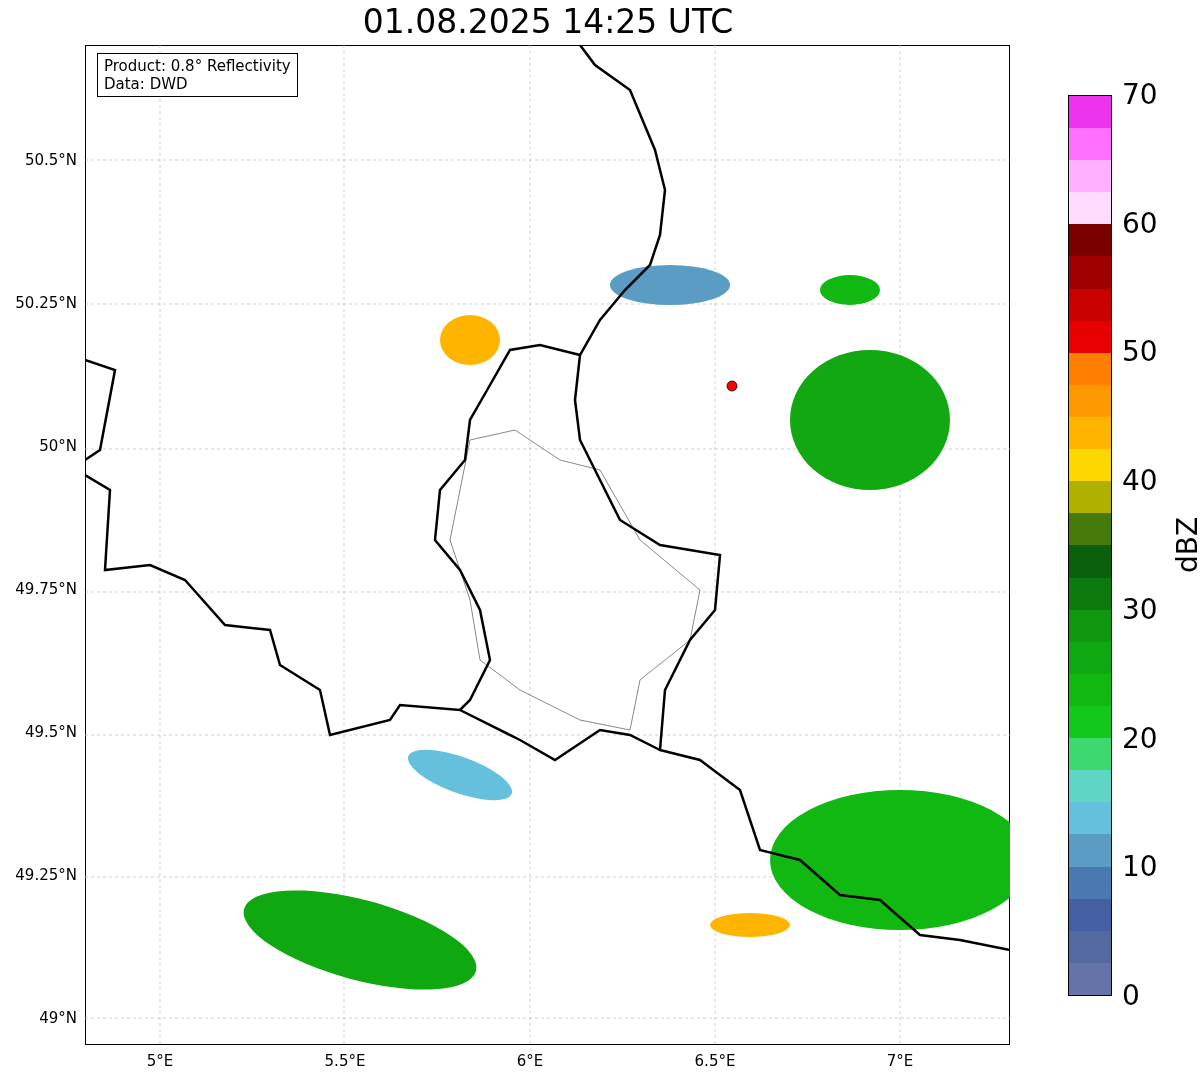  What do you see at coordinates (530, 1061) in the screenshot?
I see `axis-tick-label: 6°E` at bounding box center [530, 1061].